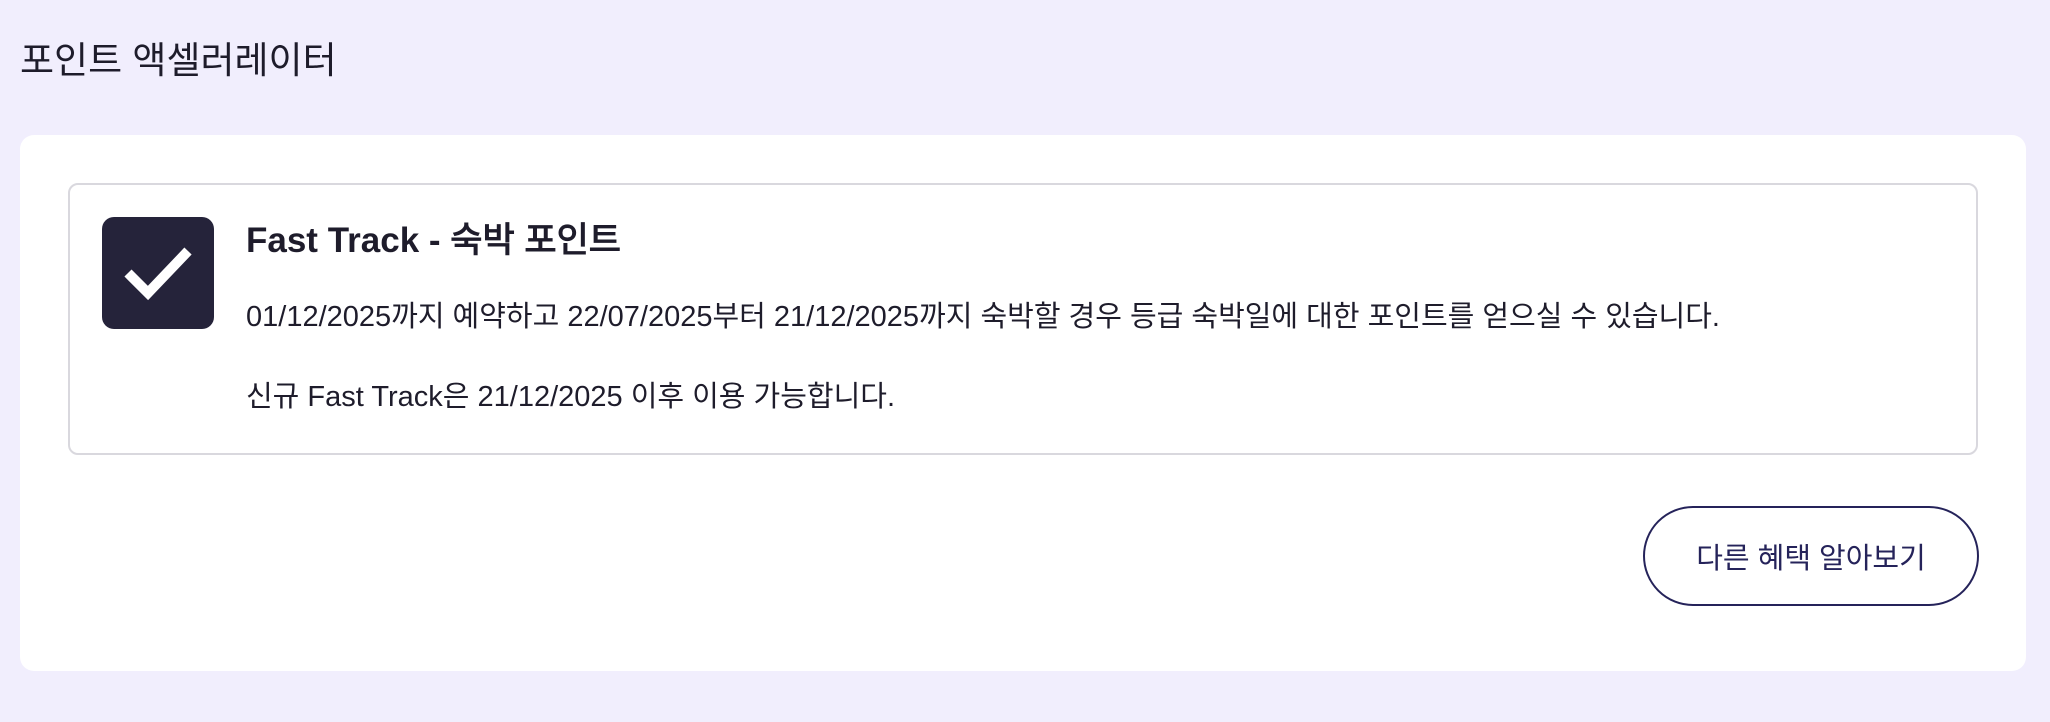 This screenshot has height=722, width=2050. I want to click on more-benefits-button: 다른 혜택 알아보기, so click(1811, 556).